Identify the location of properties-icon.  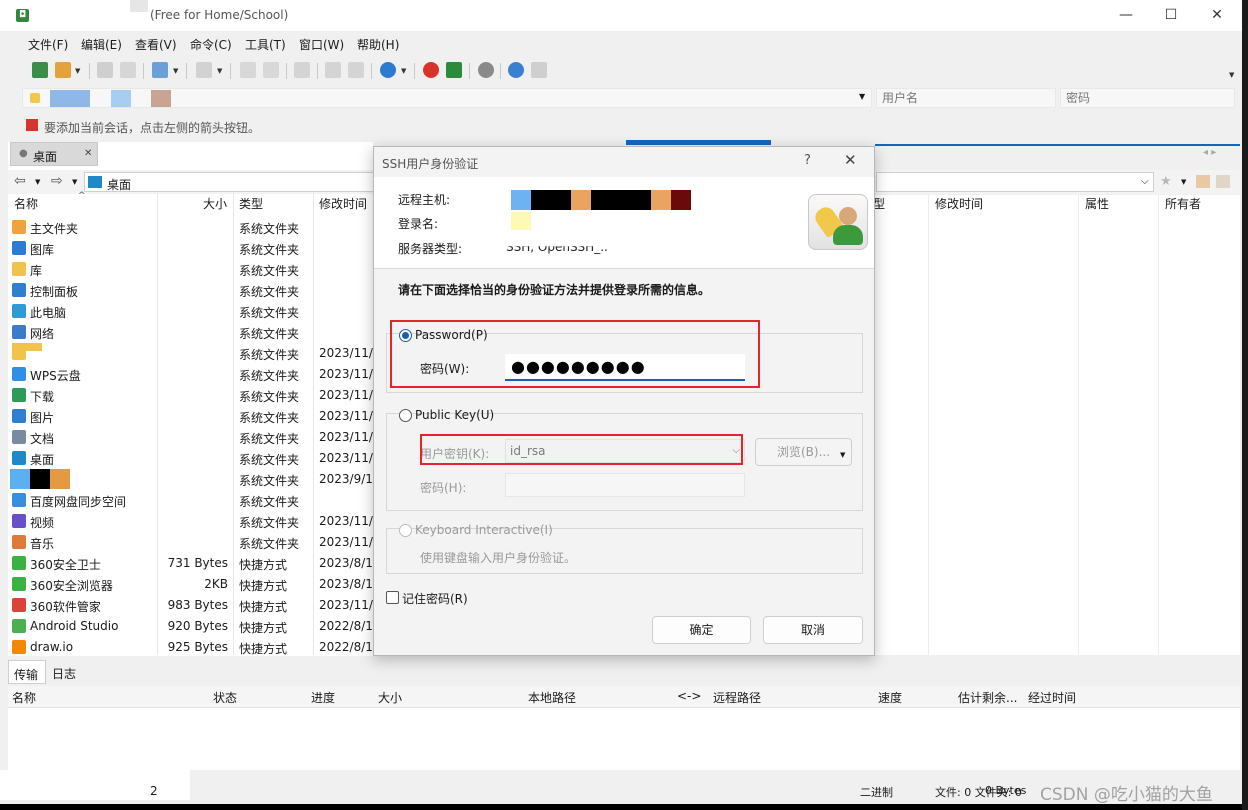
(160, 70).